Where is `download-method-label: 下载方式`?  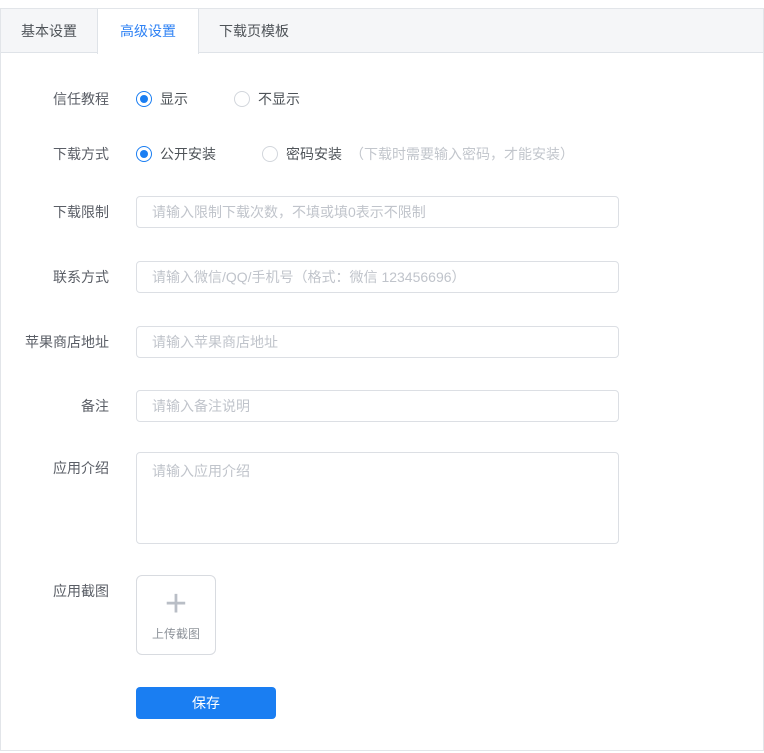 download-method-label: 下载方式 is located at coordinates (81, 154).